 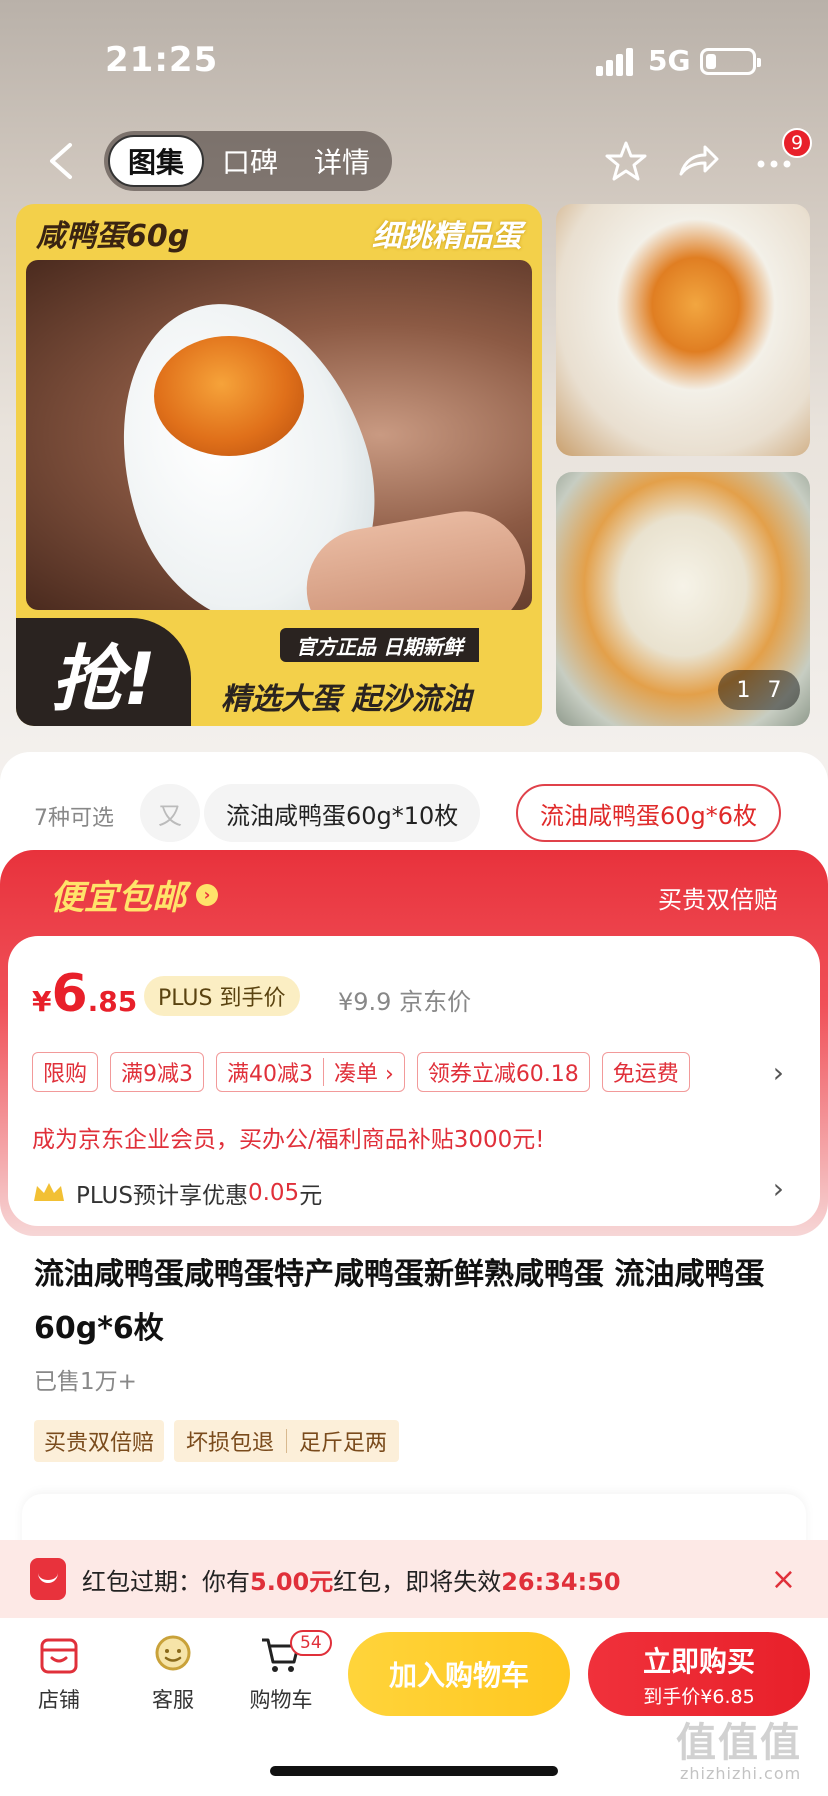 I want to click on plus-suffix: 元, so click(x=311, y=1196).